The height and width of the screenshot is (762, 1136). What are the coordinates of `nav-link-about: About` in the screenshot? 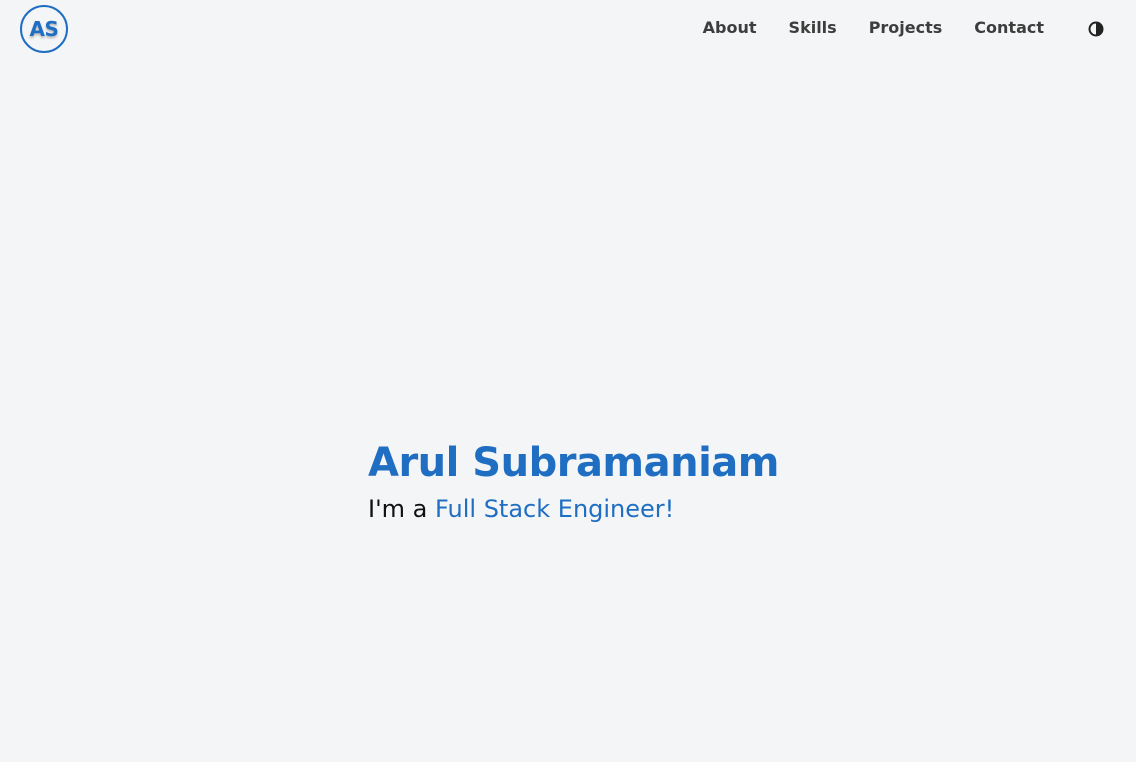 It's located at (730, 28).